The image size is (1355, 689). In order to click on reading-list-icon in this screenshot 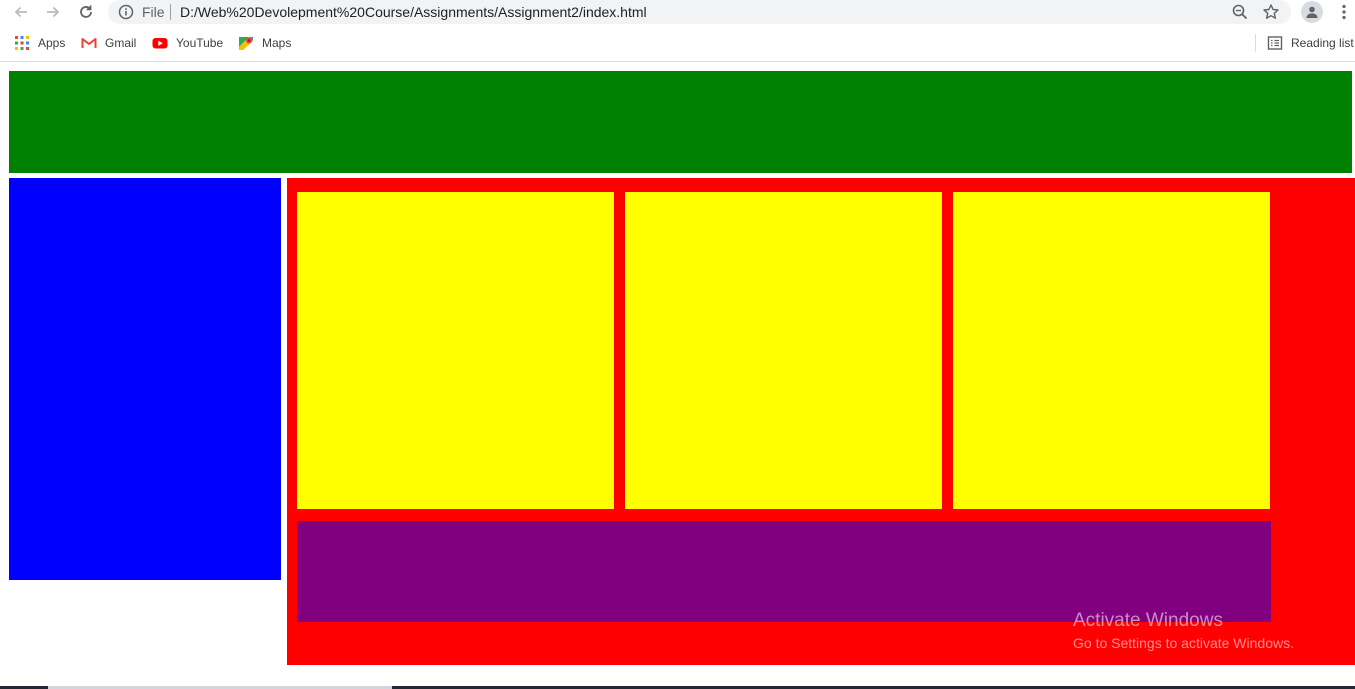, I will do `click(1275, 43)`.